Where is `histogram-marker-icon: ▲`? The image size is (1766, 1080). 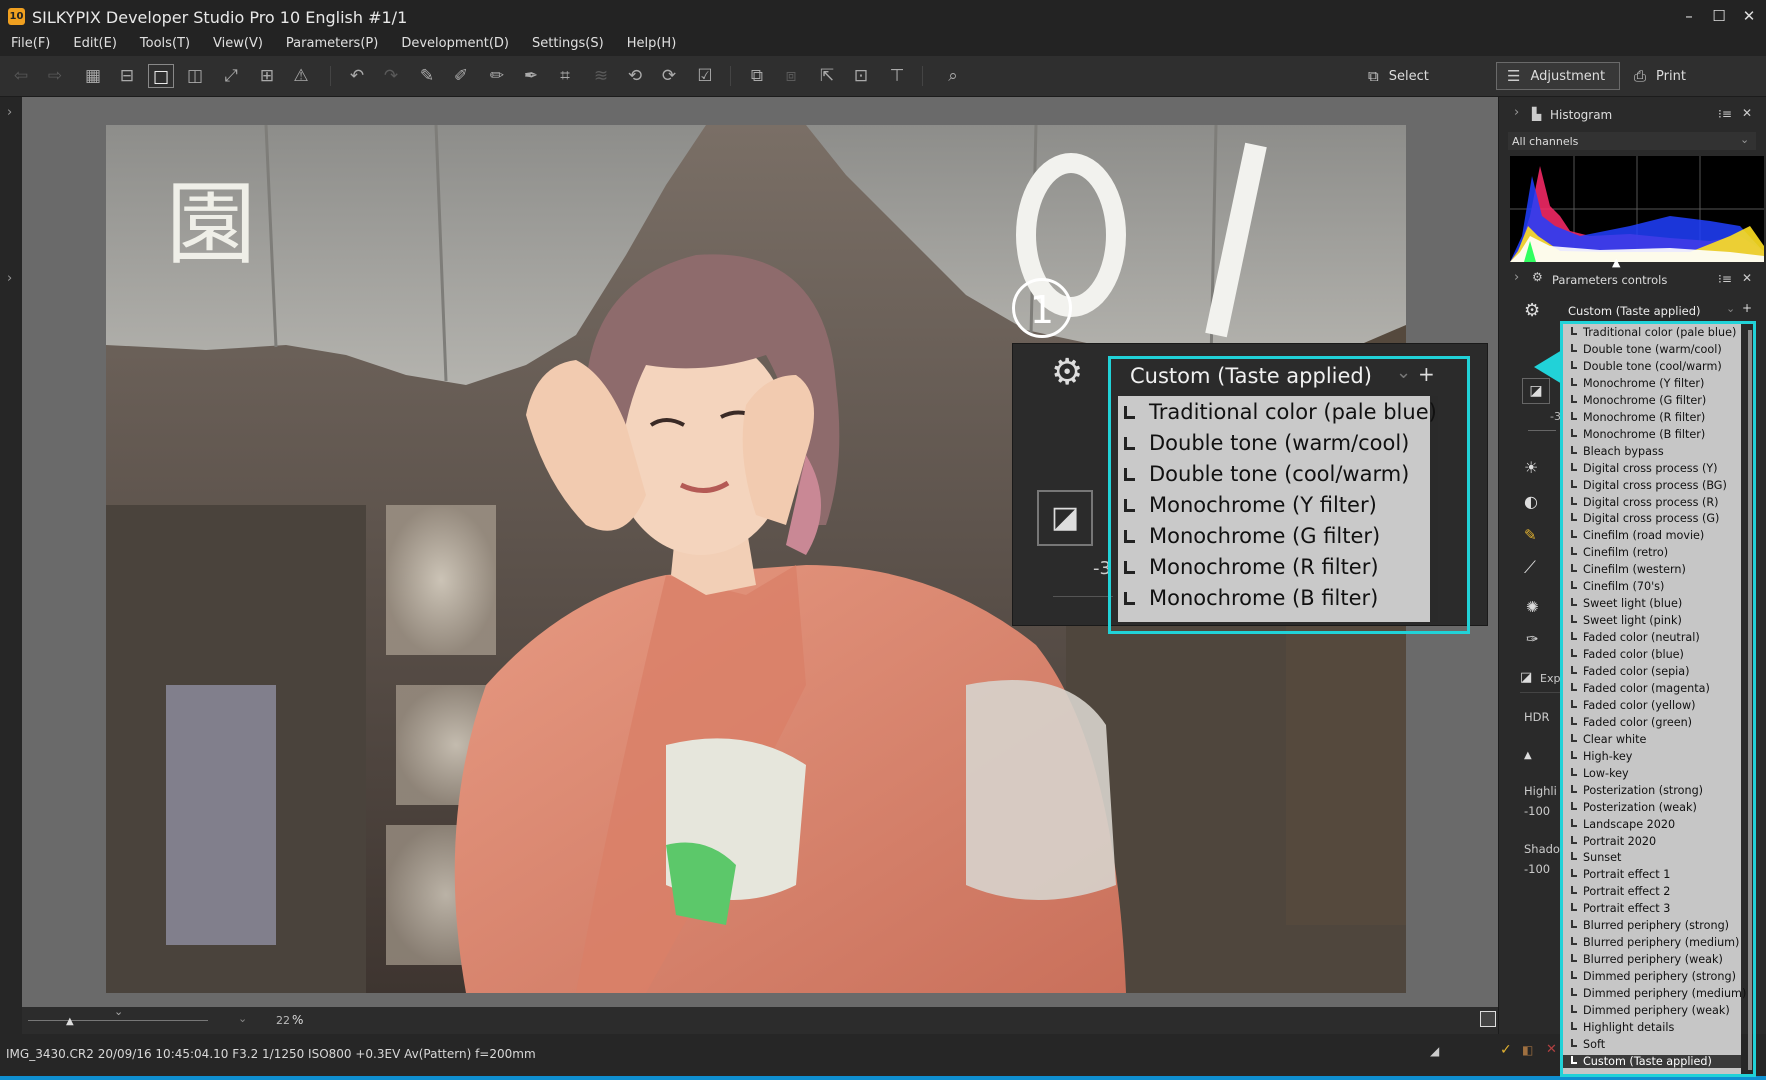 histogram-marker-icon: ▲ is located at coordinates (1616, 262).